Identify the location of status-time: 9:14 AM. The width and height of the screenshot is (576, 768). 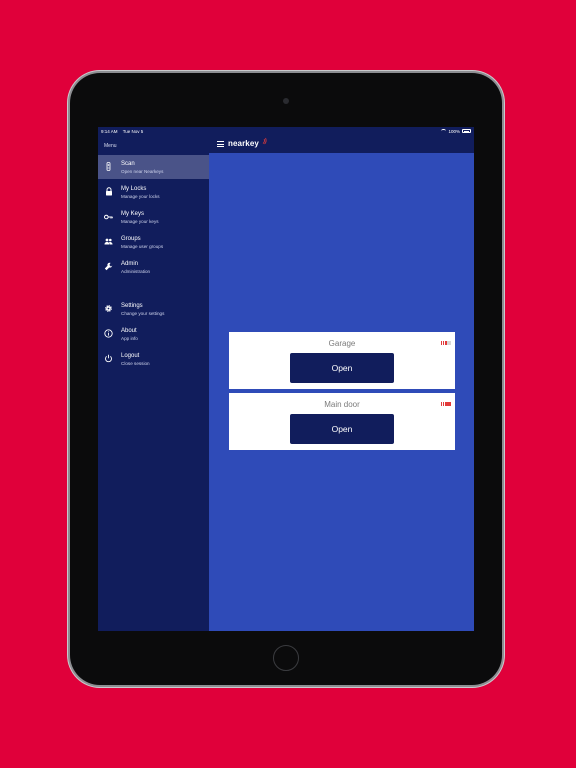
(109, 131).